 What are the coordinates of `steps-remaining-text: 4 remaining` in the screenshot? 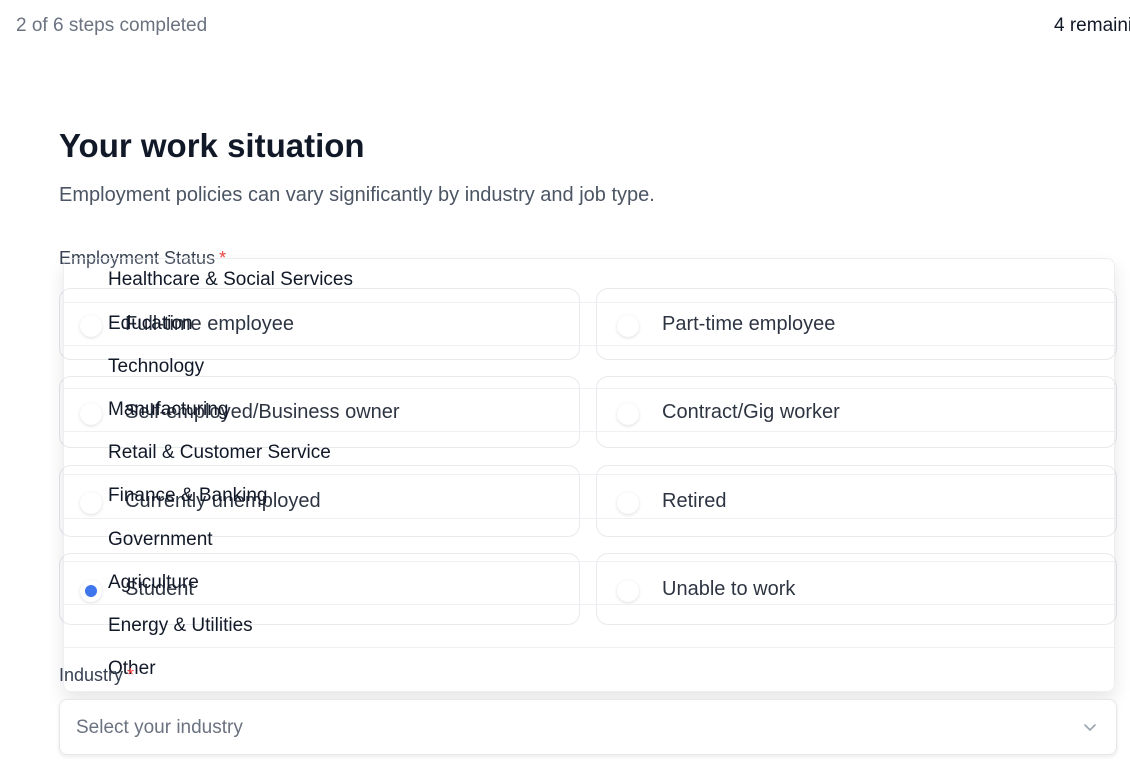 It's located at (1092, 25).